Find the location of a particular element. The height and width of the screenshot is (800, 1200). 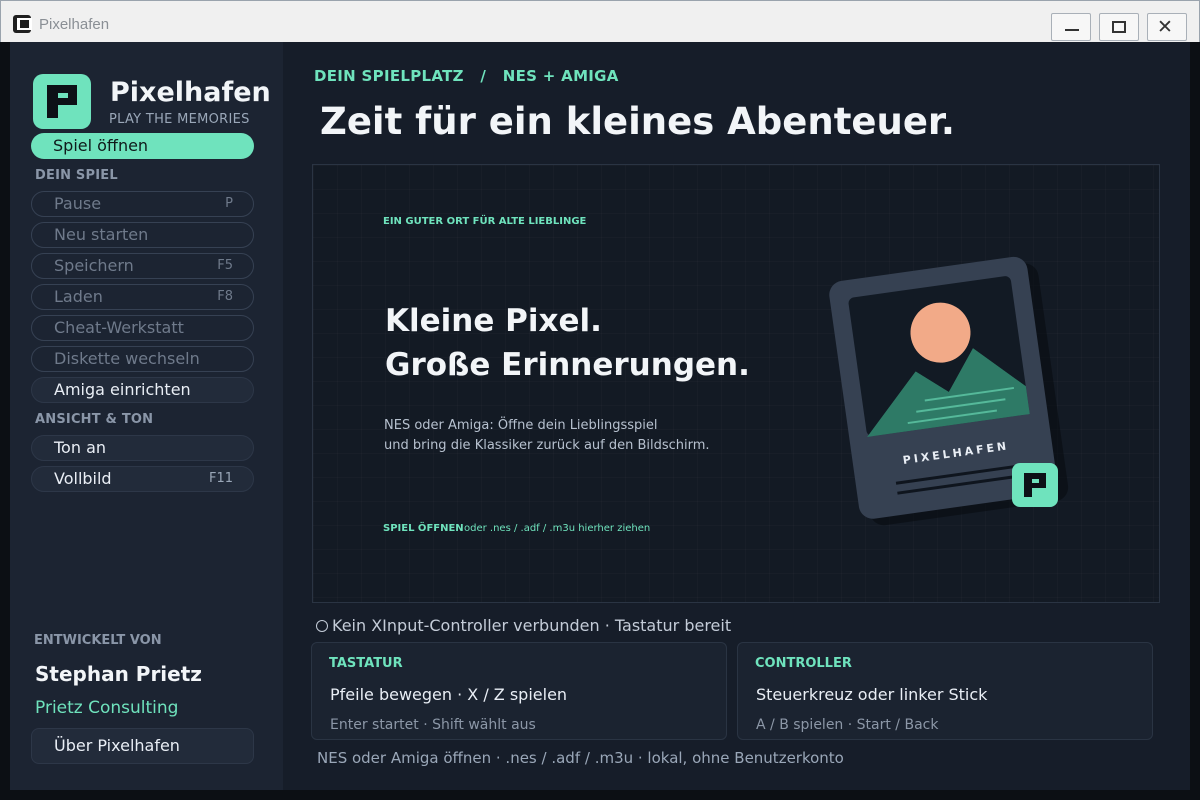

menu-label: Cheat-Werkstatt is located at coordinates (119, 327).